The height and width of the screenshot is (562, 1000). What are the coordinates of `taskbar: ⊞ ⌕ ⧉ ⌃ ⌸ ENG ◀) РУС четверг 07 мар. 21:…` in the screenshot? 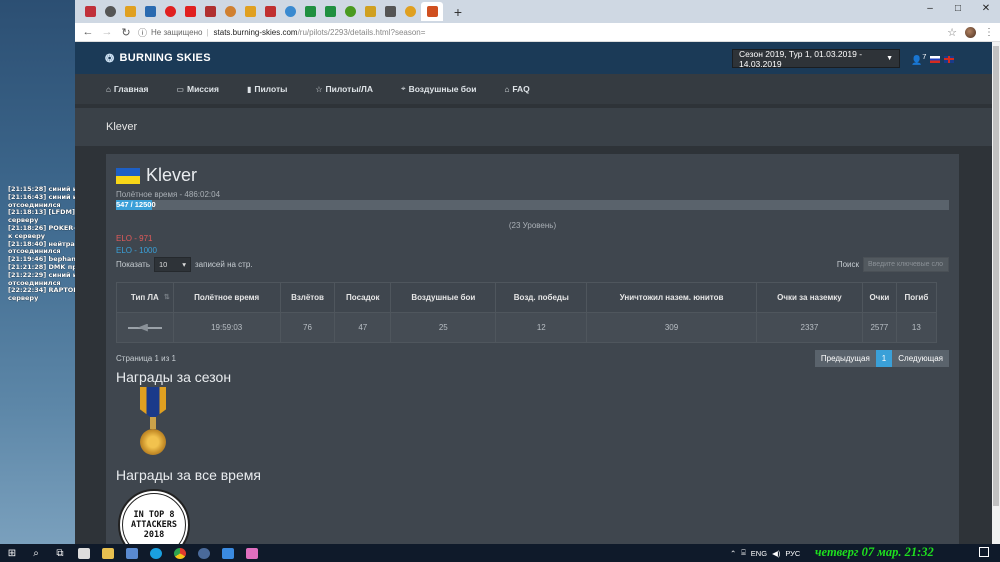 It's located at (500, 553).